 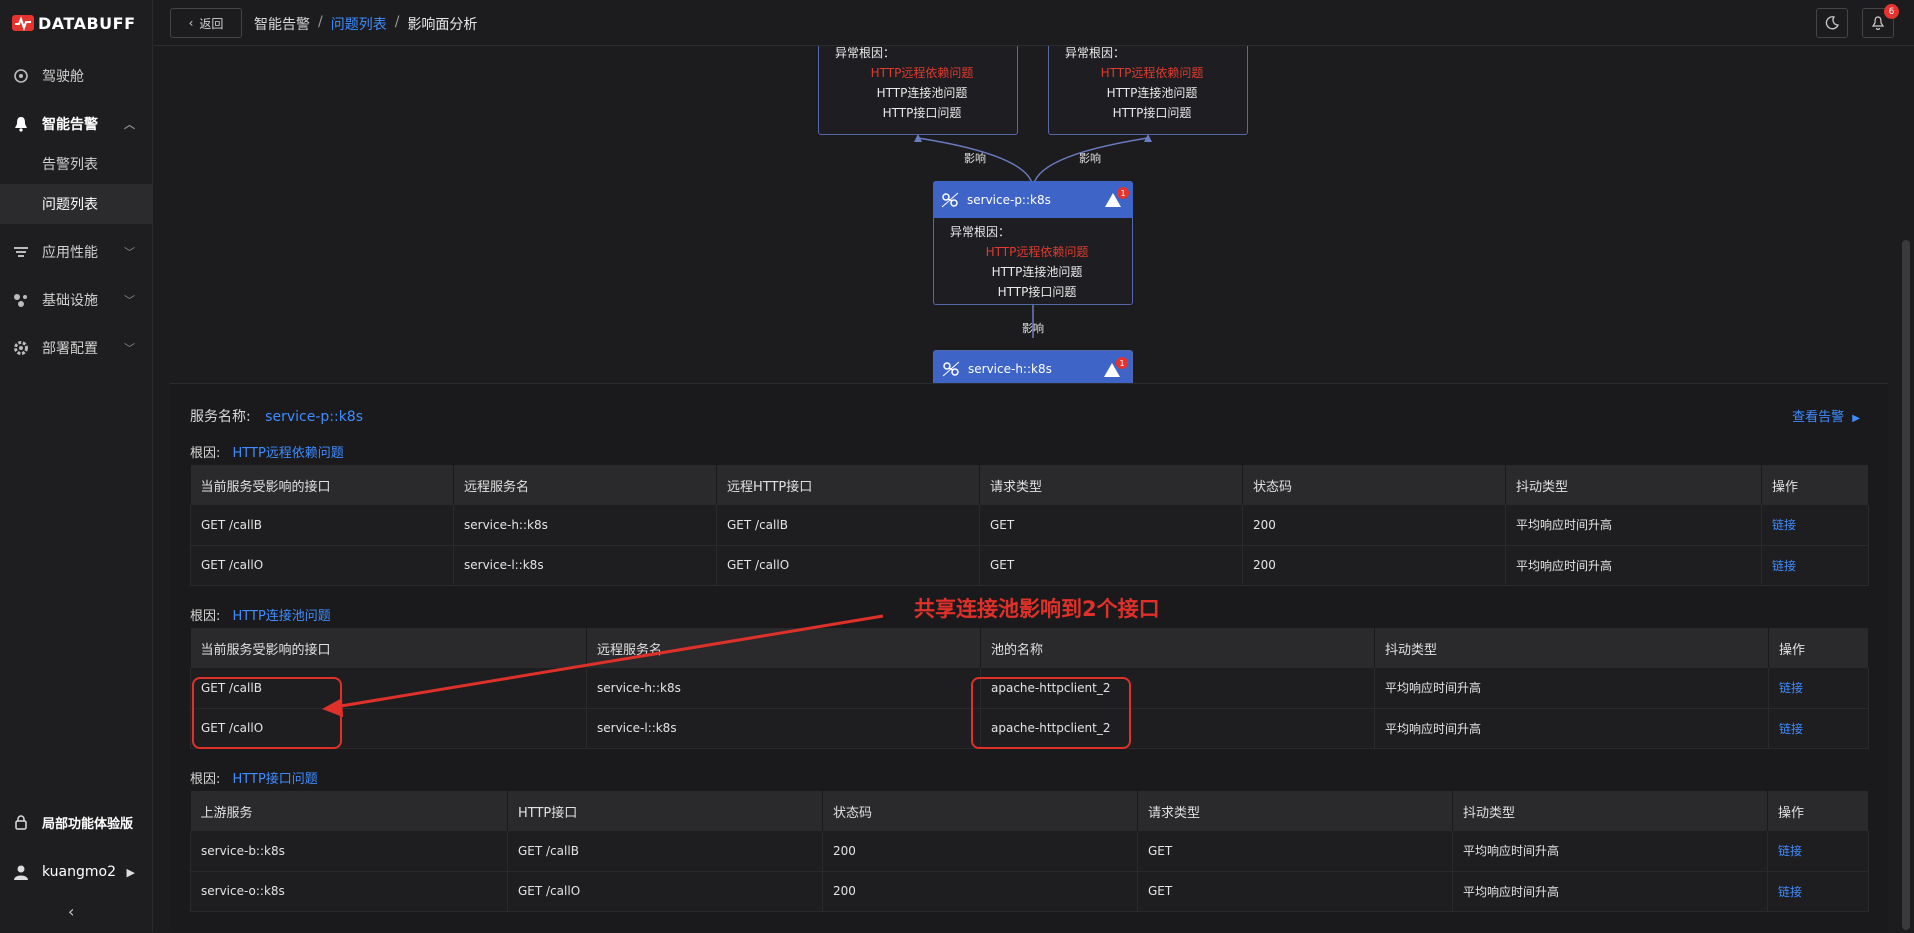 I want to click on sidebar-subitem-alert-list: 告警列表, so click(x=76, y=164).